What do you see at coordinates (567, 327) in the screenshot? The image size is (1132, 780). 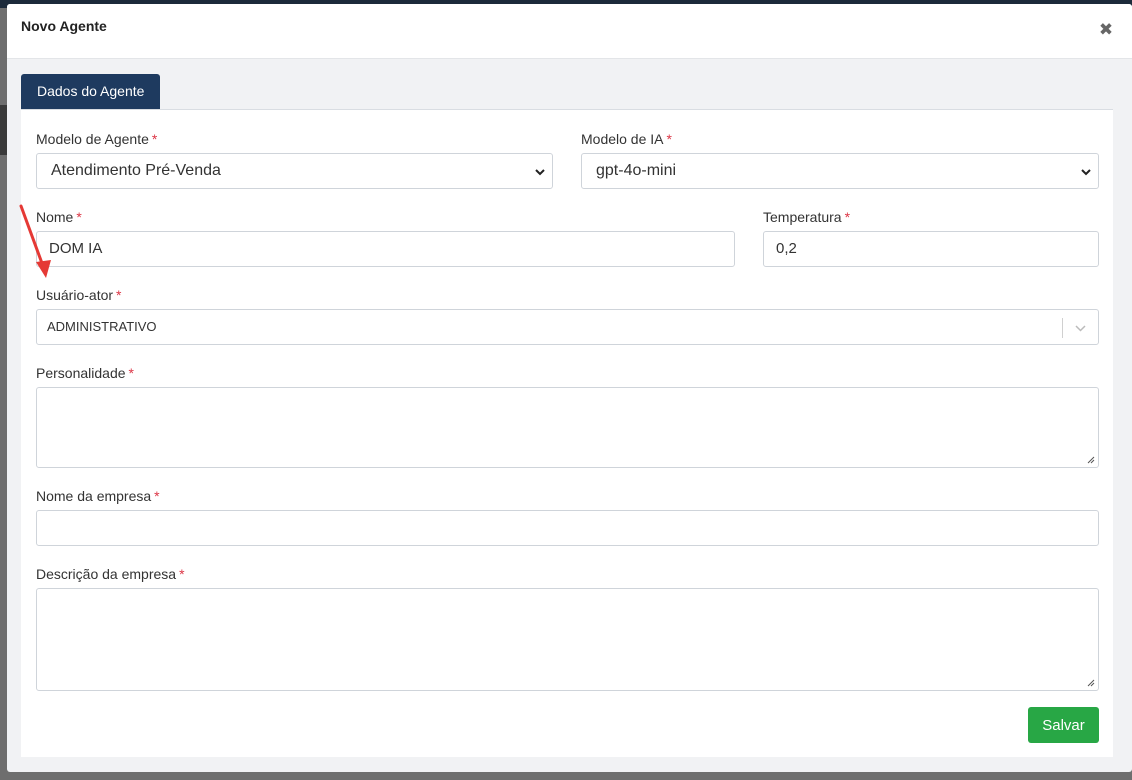 I see `actor-user-combobox: ADMINISTRATIVO` at bounding box center [567, 327].